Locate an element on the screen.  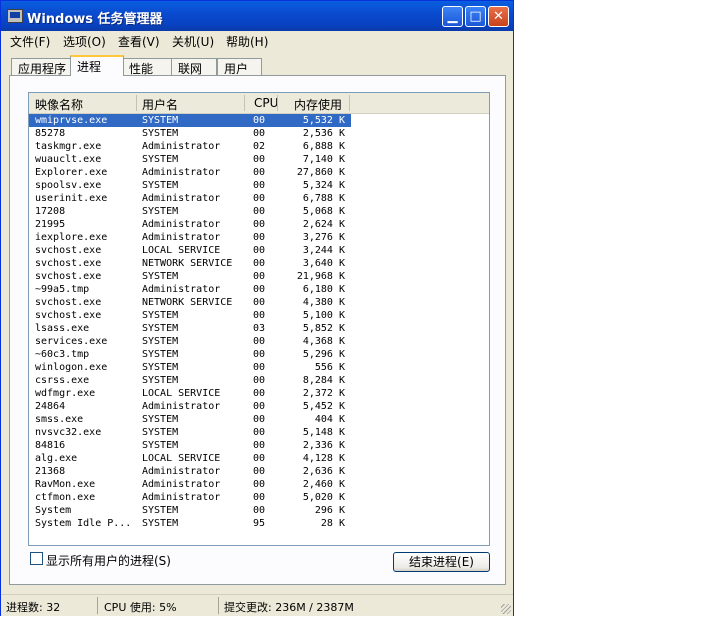
menu-file: 文件(F) is located at coordinates (30, 41).